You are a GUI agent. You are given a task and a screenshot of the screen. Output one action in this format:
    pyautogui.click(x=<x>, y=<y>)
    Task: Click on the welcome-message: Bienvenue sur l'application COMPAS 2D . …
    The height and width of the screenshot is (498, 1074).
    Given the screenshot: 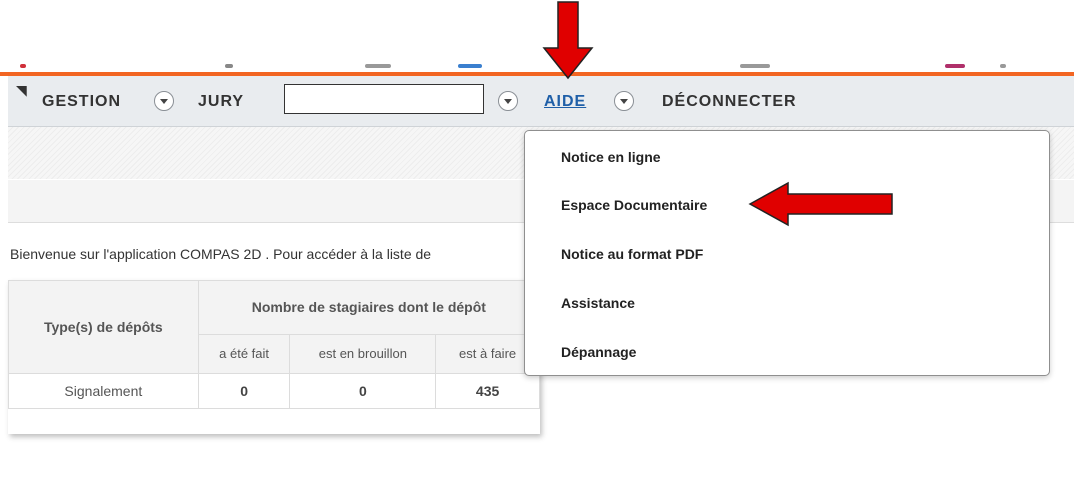 What is the action you would take?
    pyautogui.click(x=221, y=254)
    